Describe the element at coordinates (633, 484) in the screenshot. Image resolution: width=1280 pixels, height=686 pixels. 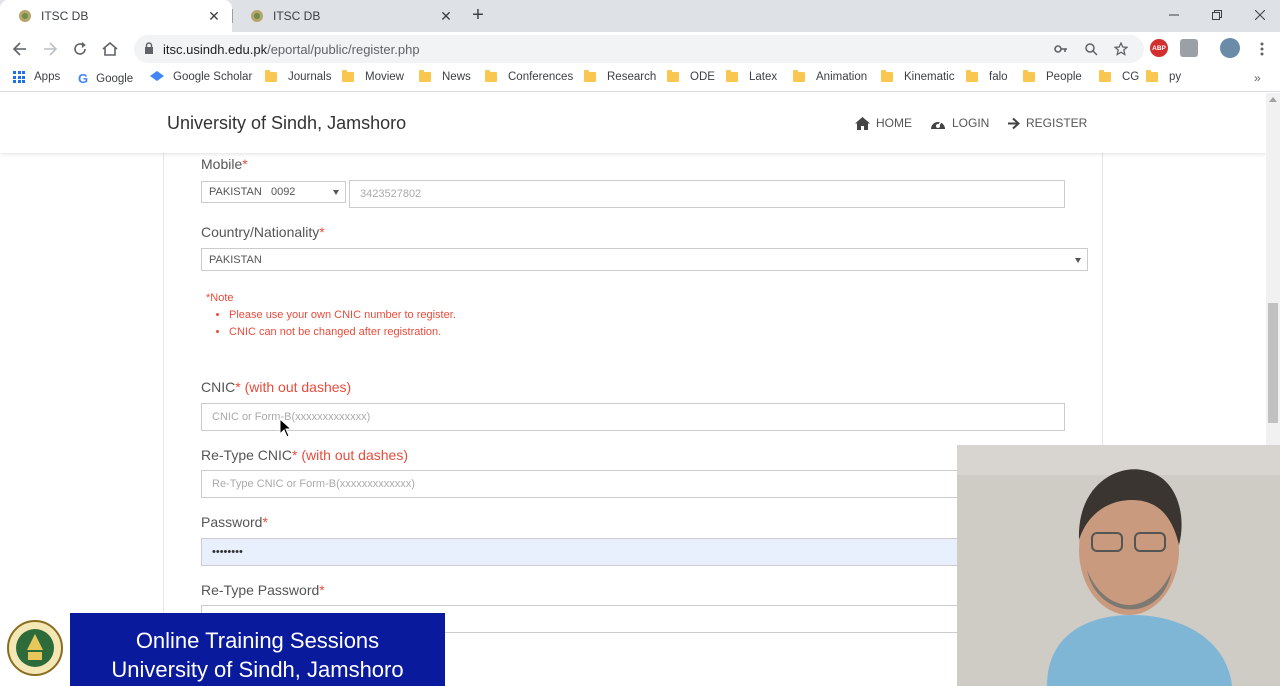
I see `retype-cnic-input: Re-Type CNIC or Form-B(xxxxxxxxxxxxx)` at that location.